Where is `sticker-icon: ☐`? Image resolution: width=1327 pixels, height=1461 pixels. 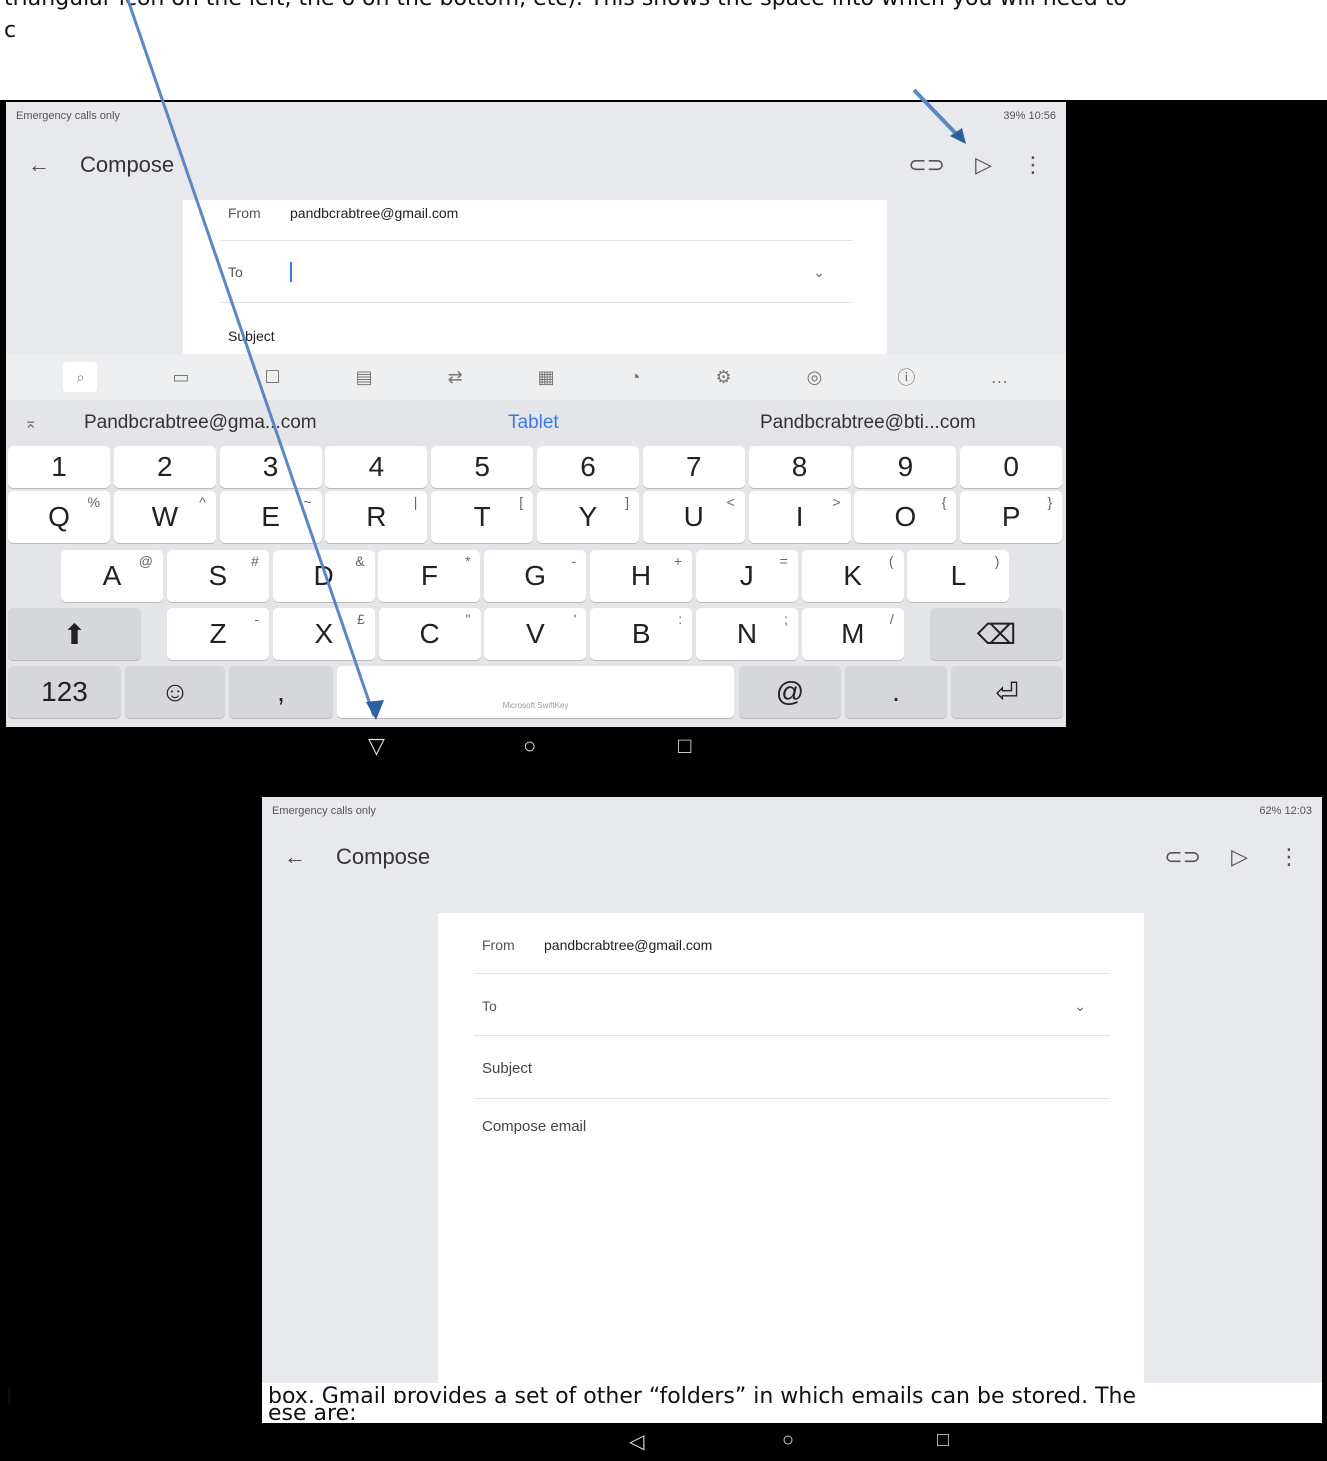
sticker-icon: ☐ is located at coordinates (272, 377).